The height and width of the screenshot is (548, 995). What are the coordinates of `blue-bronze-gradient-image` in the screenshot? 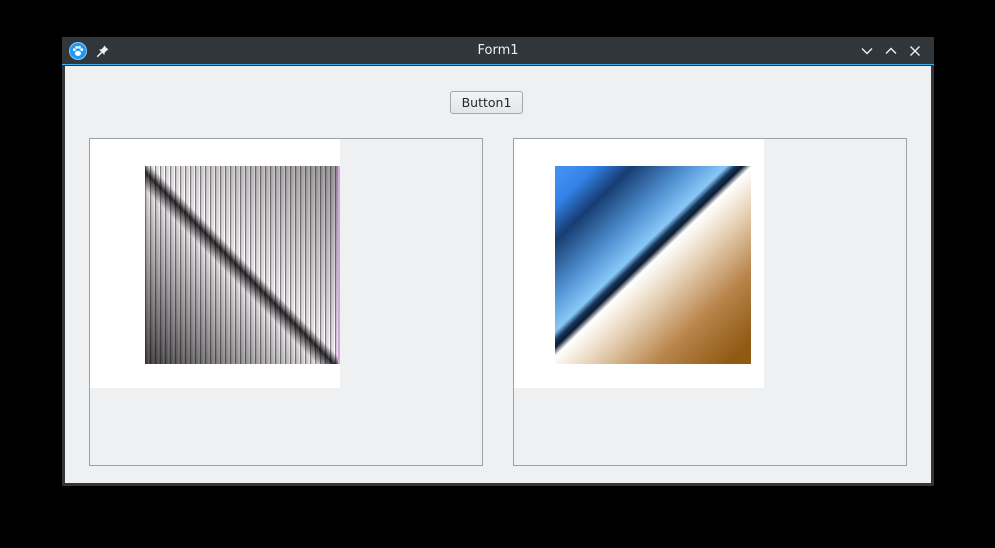 It's located at (653, 265).